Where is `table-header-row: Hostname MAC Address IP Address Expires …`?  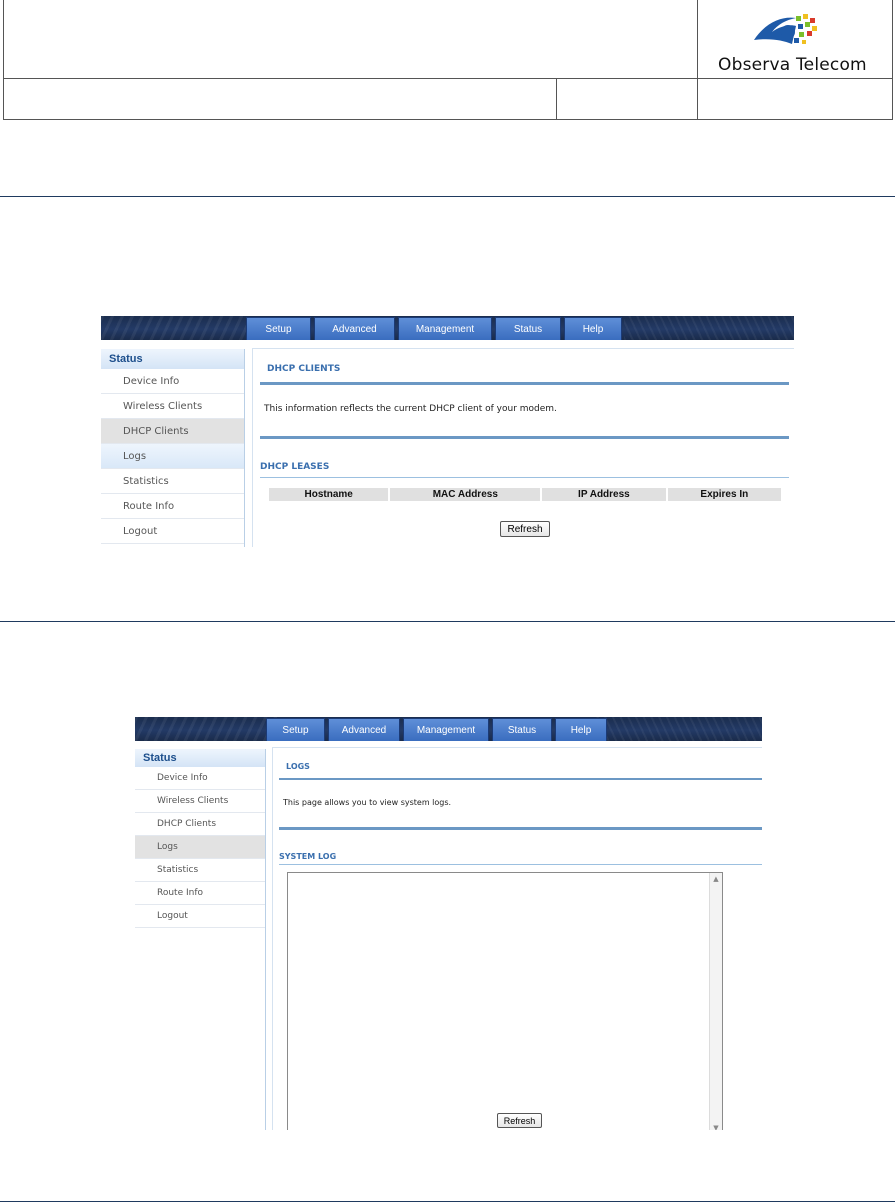
table-header-row: Hostname MAC Address IP Address Expires … is located at coordinates (525, 494).